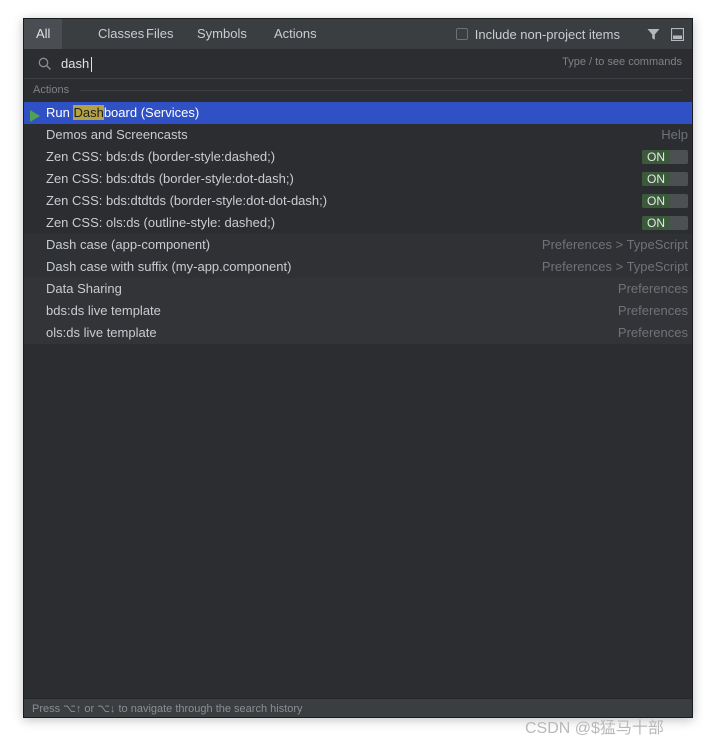 The image size is (716, 745). I want to click on search-input, so click(271, 63).